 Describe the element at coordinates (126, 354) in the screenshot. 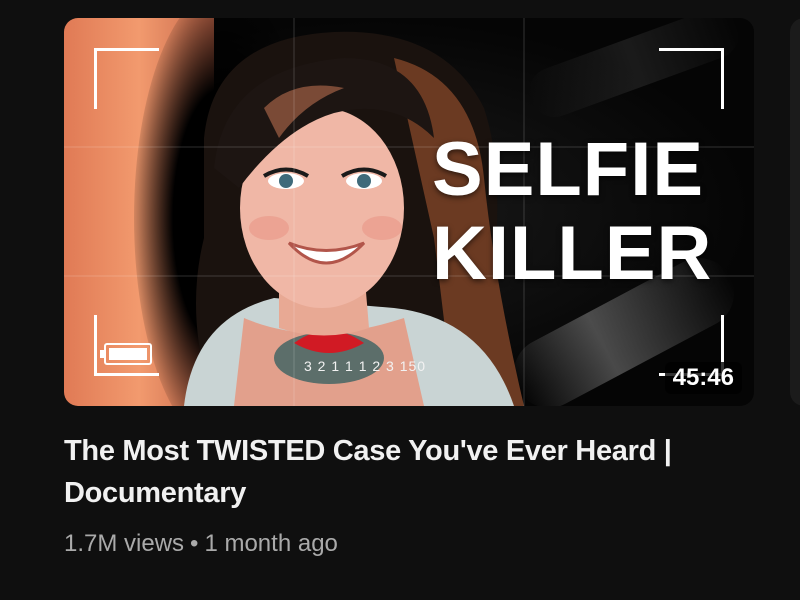

I see `battery-icon` at that location.